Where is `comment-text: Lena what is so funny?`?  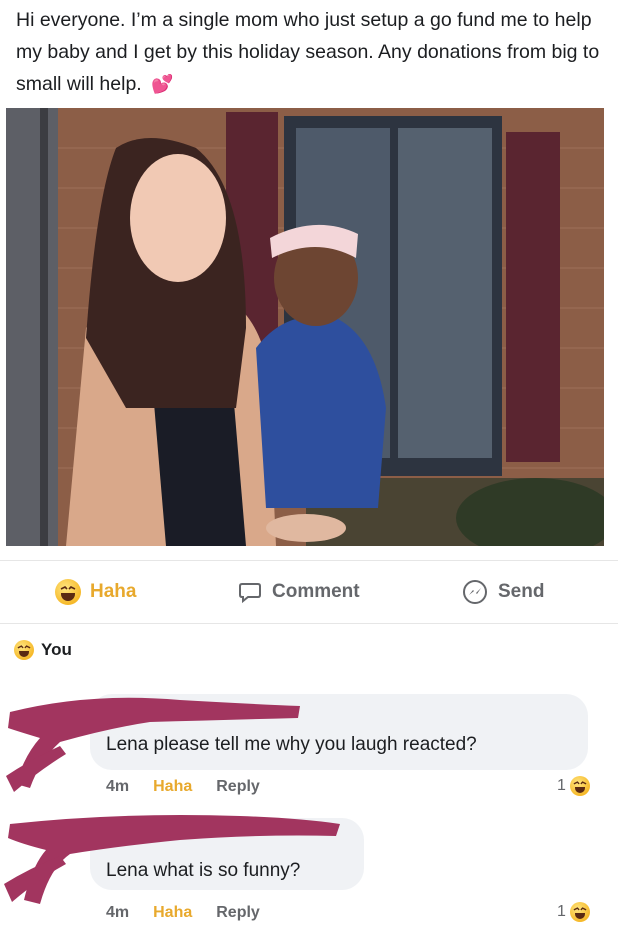 comment-text: Lena what is so funny? is located at coordinates (203, 870).